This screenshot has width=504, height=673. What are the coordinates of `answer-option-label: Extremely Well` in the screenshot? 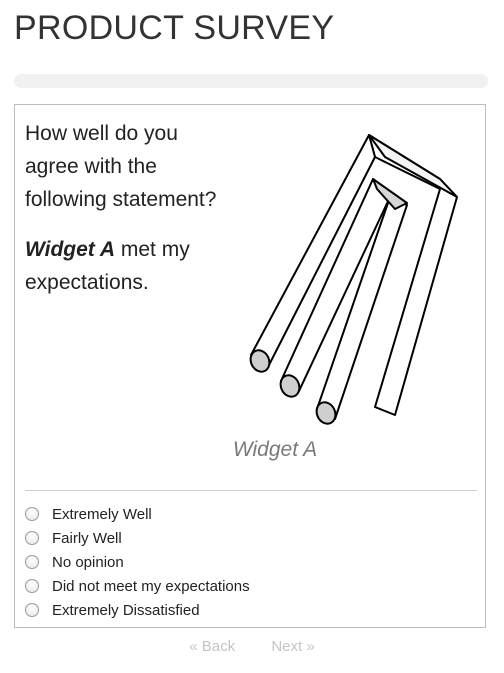 It's located at (102, 514).